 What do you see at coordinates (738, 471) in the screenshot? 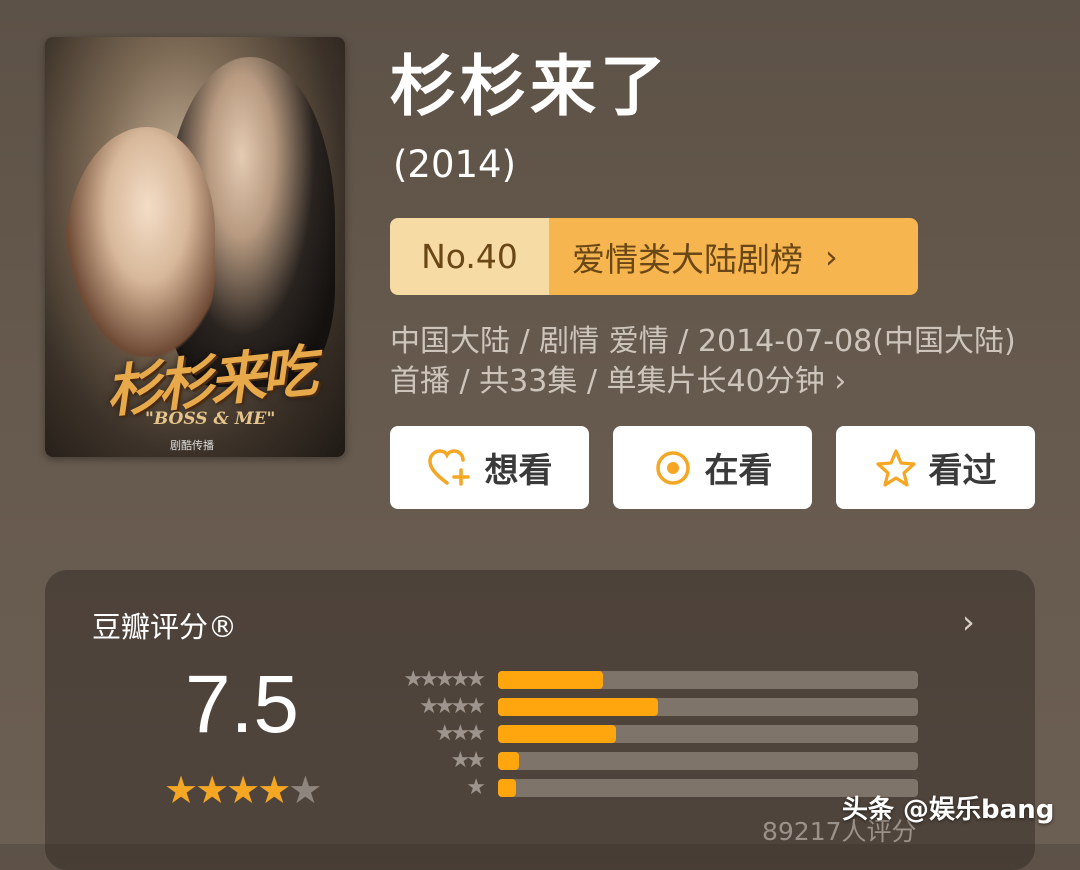
I see `watching-label: 在看` at bounding box center [738, 471].